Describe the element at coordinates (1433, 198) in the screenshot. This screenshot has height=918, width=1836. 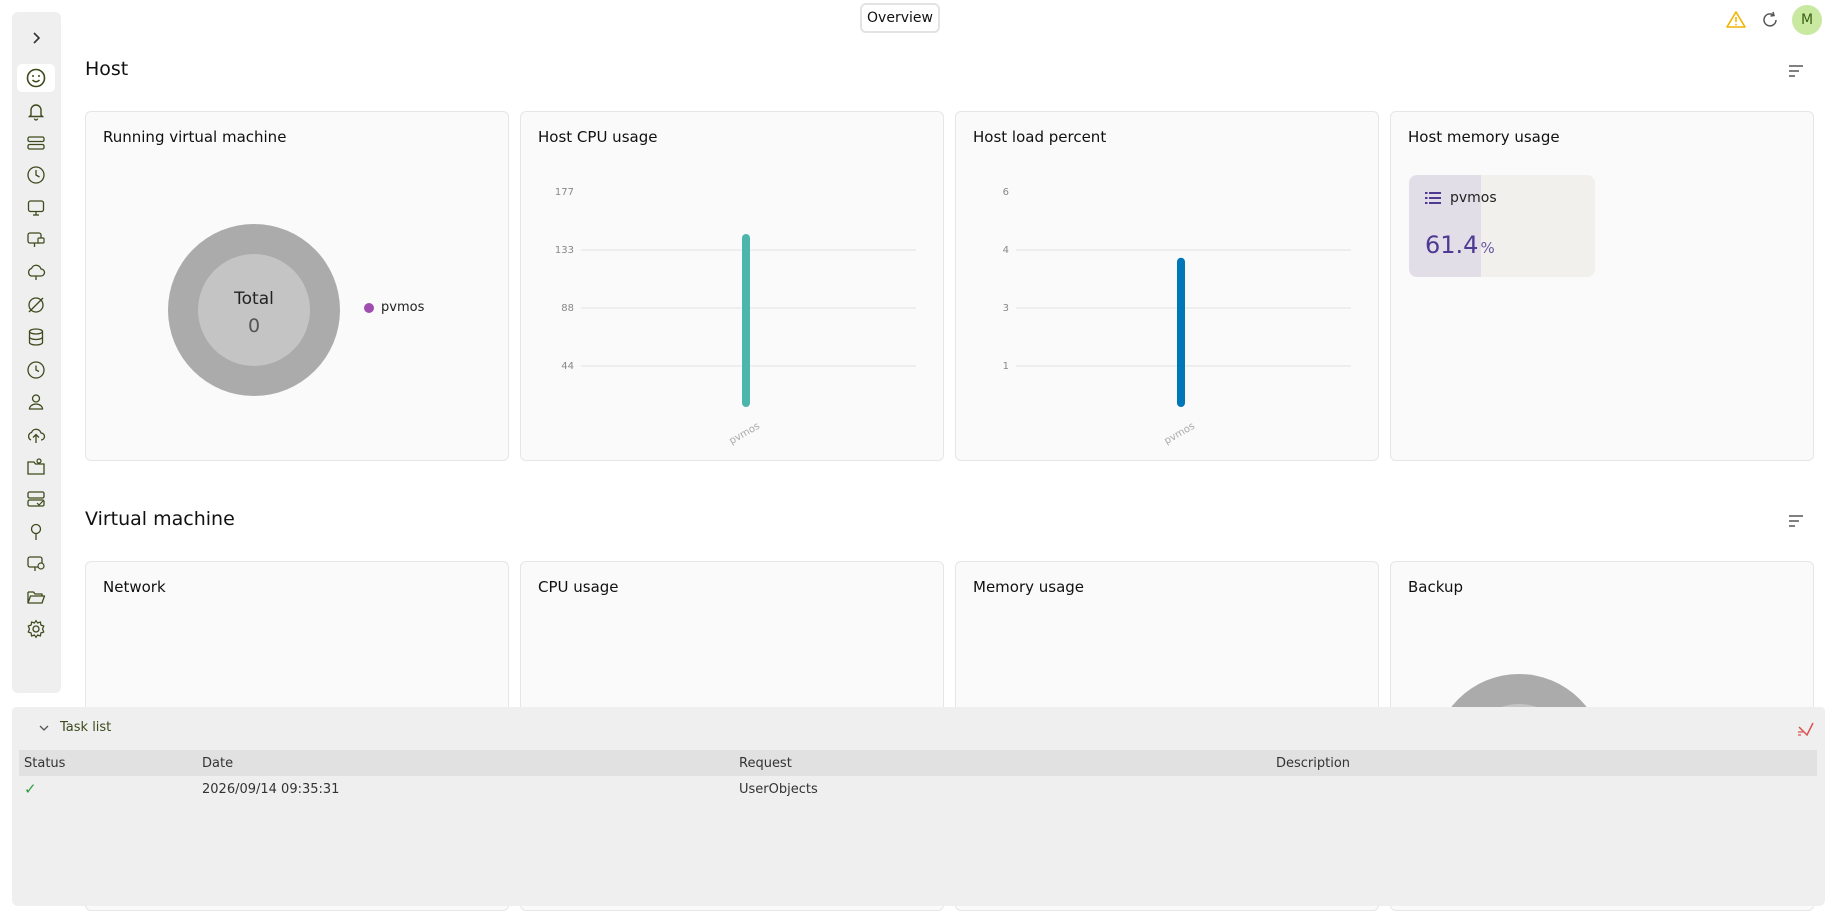
I see `list-icon` at that location.